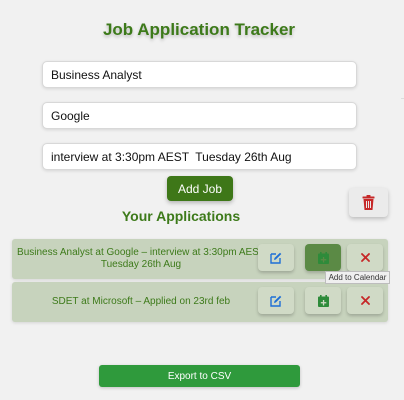 Image resolution: width=404 pixels, height=400 pixels. Describe the element at coordinates (200, 188) in the screenshot. I see `add-job-button: Add Job` at that location.